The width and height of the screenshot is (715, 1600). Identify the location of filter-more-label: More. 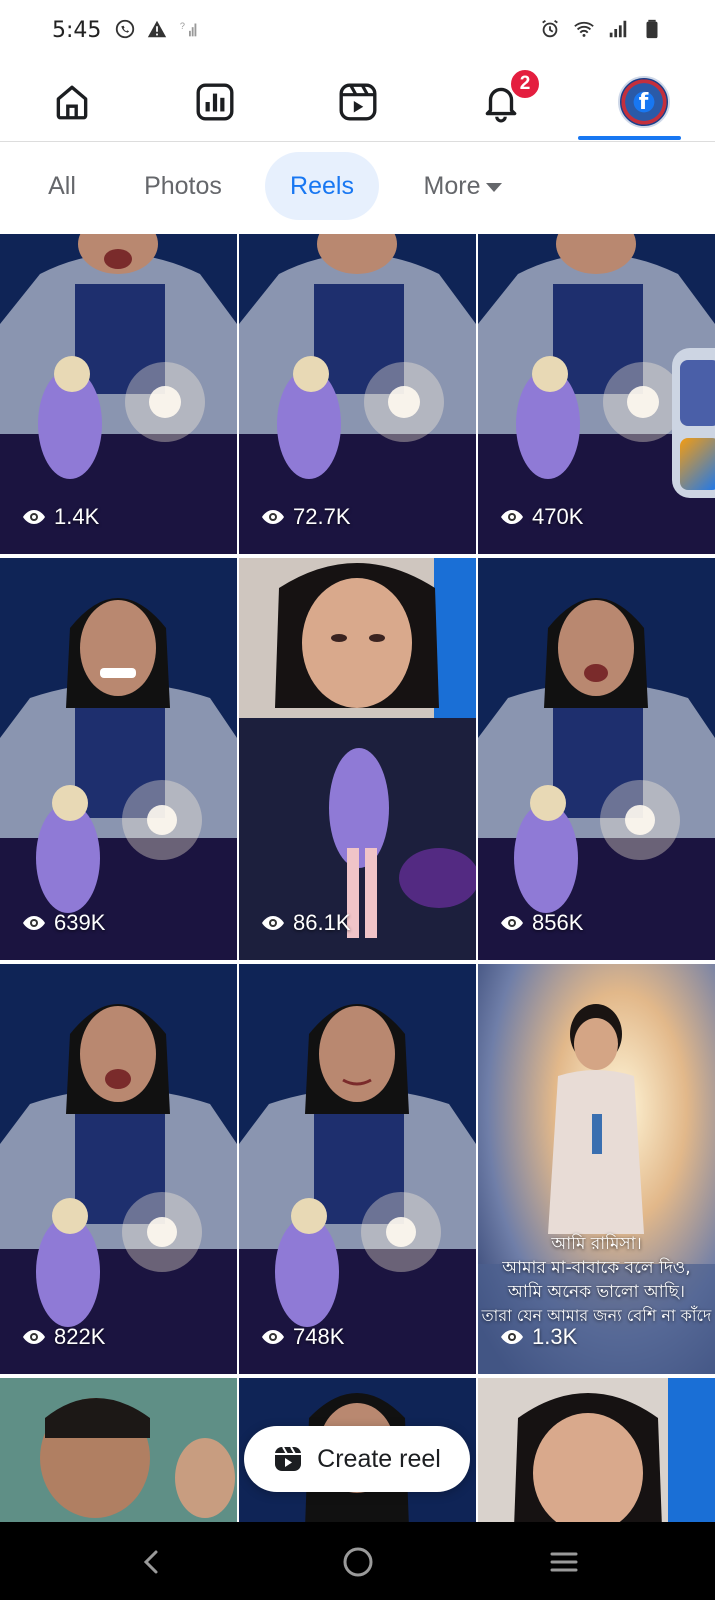
(452, 185).